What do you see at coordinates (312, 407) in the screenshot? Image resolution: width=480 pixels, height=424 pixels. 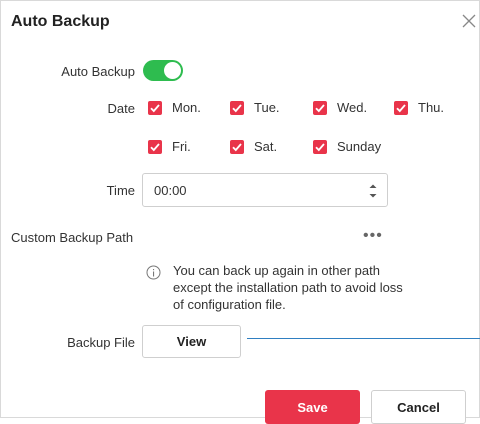 I see `save-button: Save` at bounding box center [312, 407].